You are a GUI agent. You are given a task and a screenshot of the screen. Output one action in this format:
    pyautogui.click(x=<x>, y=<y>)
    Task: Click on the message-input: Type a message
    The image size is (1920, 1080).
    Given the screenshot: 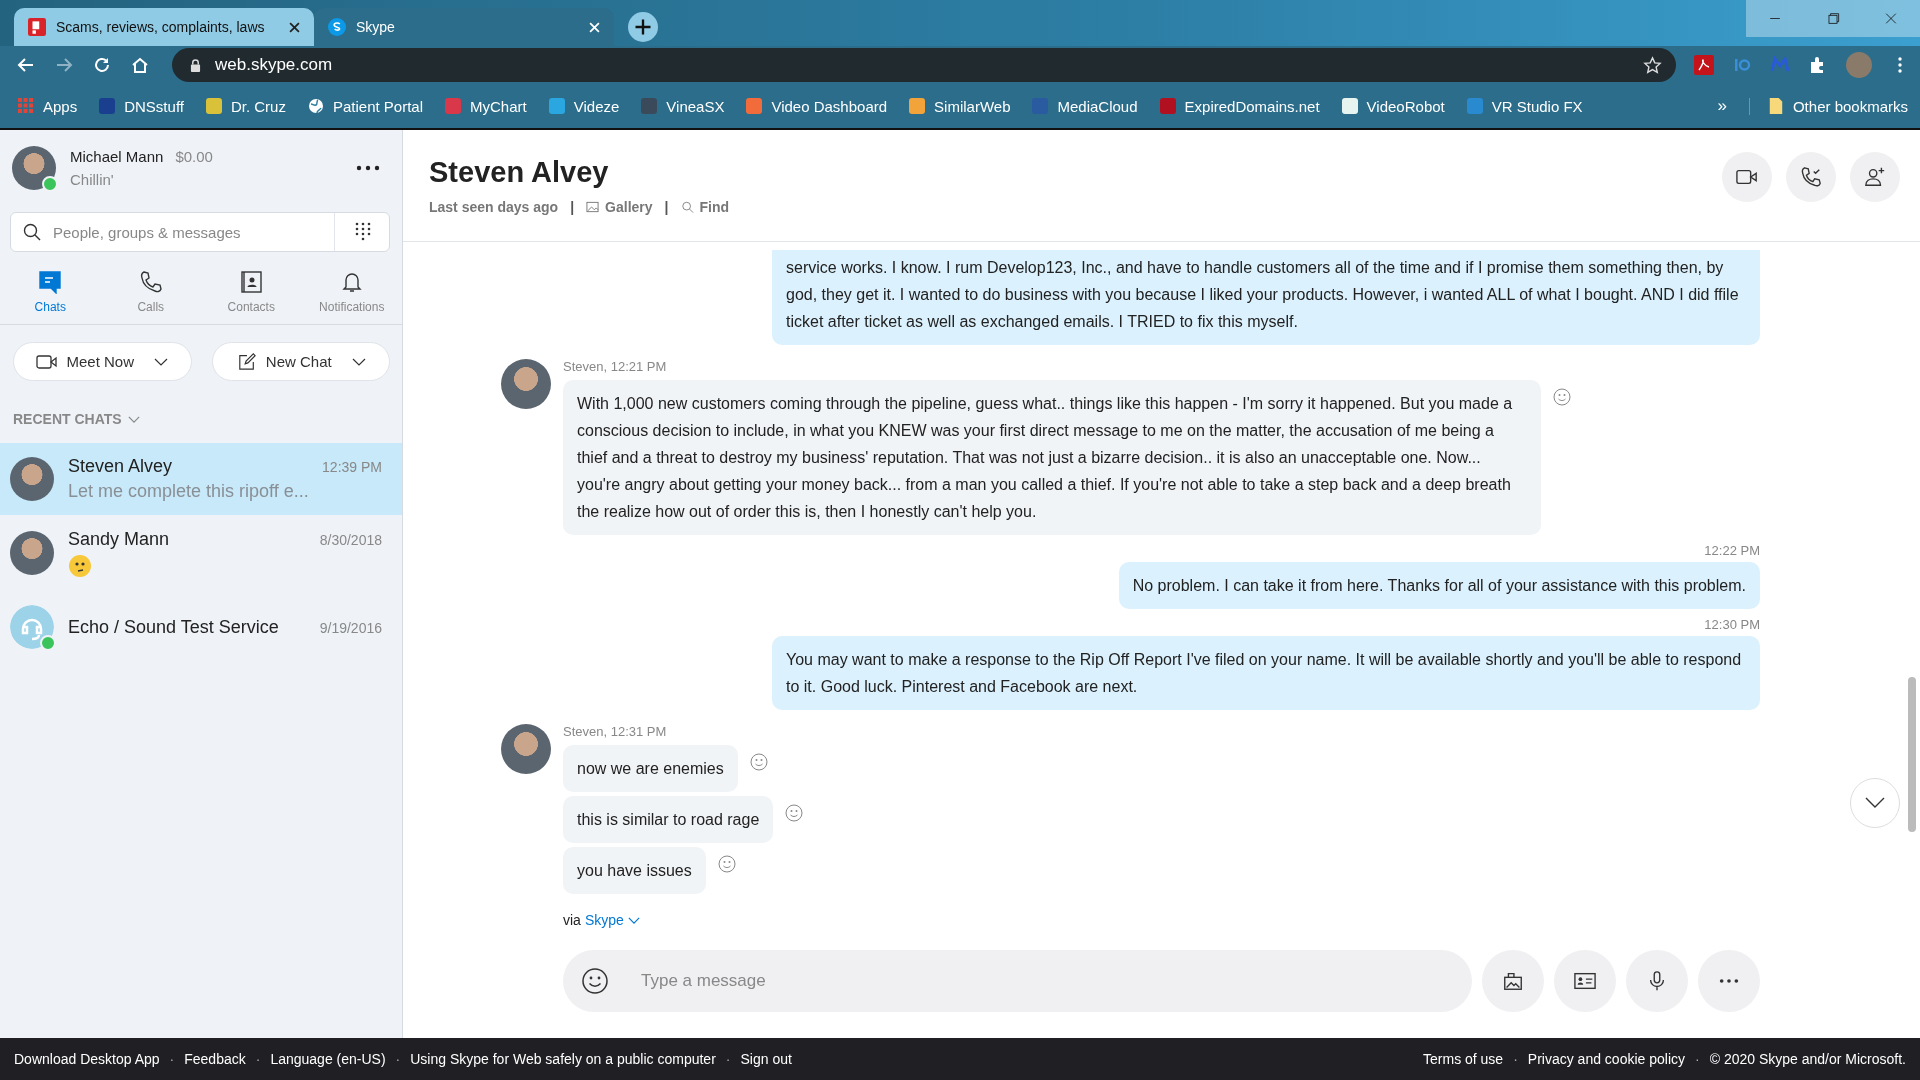 What is the action you would take?
    pyautogui.click(x=1055, y=981)
    